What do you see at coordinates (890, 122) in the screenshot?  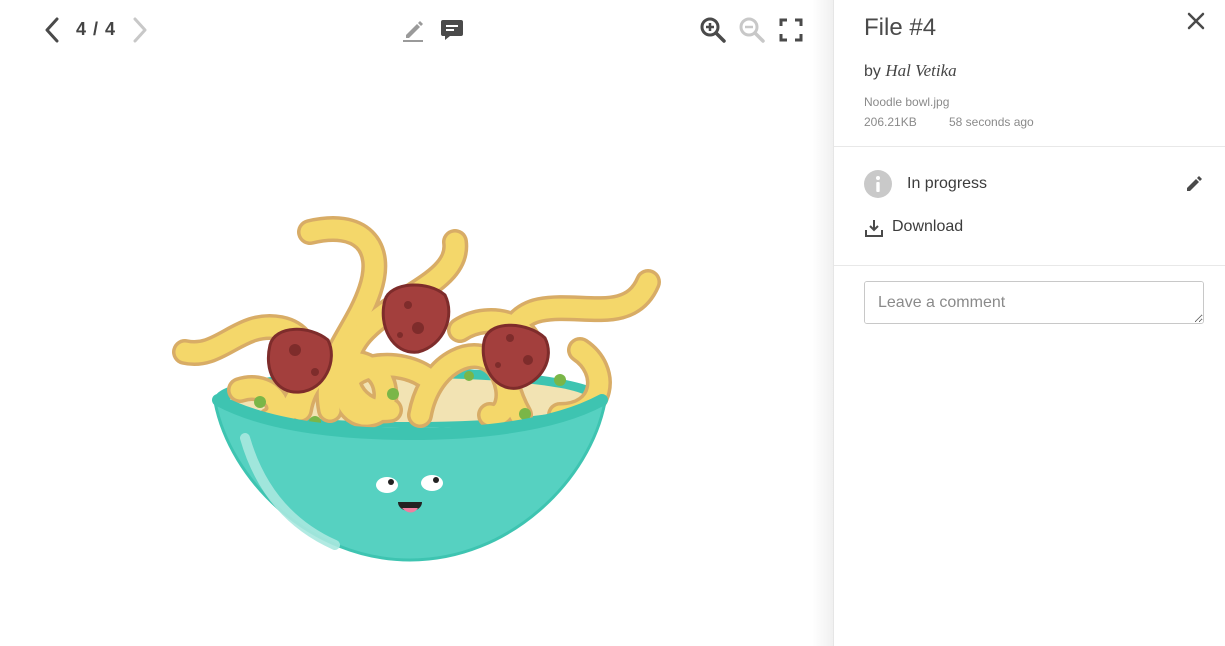 I see `file-size: 206.21KB` at bounding box center [890, 122].